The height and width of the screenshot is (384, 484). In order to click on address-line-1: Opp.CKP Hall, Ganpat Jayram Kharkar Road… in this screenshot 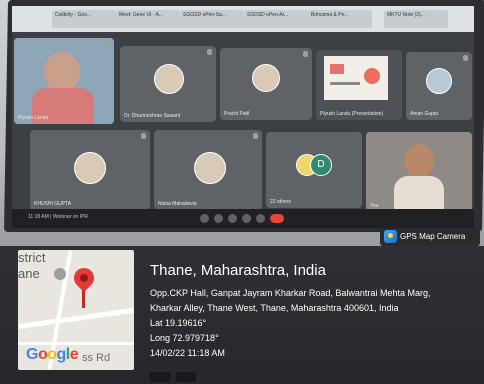, I will do `click(290, 293)`.